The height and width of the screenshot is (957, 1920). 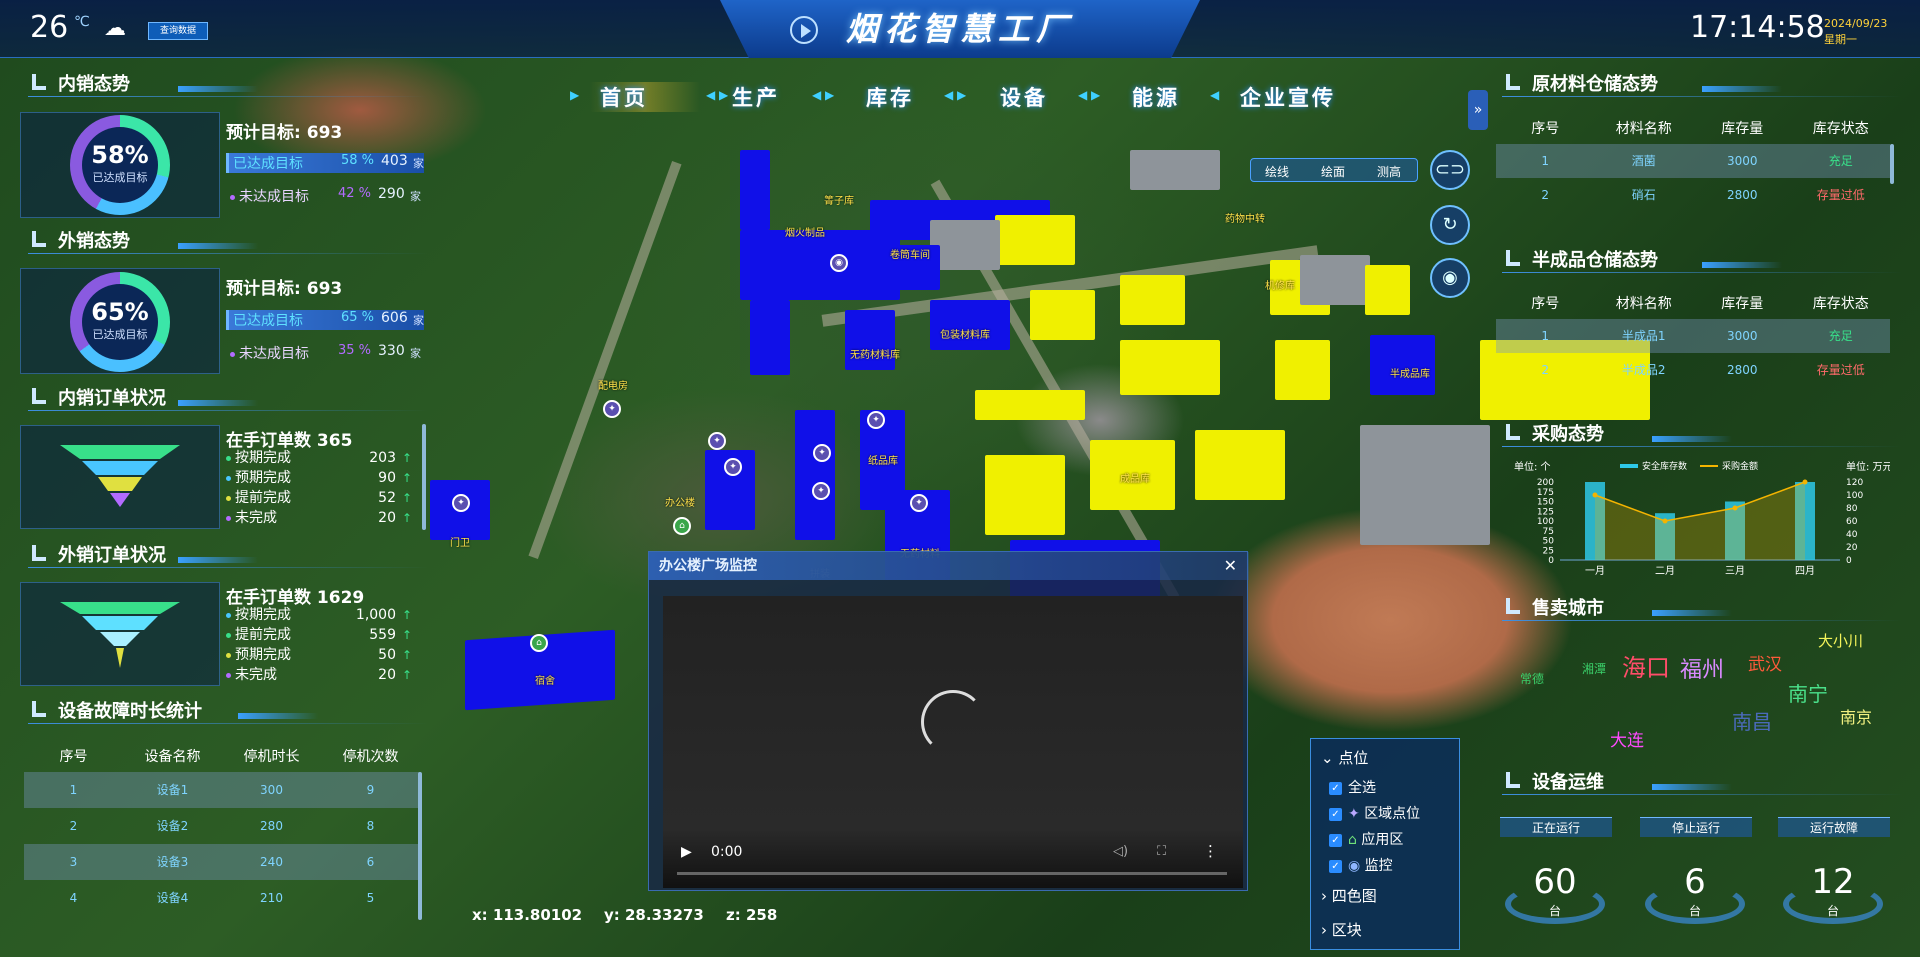 What do you see at coordinates (953, 742) in the screenshot?
I see `video-player: ▶ 0:00 ◁) ⛶ ⋮` at bounding box center [953, 742].